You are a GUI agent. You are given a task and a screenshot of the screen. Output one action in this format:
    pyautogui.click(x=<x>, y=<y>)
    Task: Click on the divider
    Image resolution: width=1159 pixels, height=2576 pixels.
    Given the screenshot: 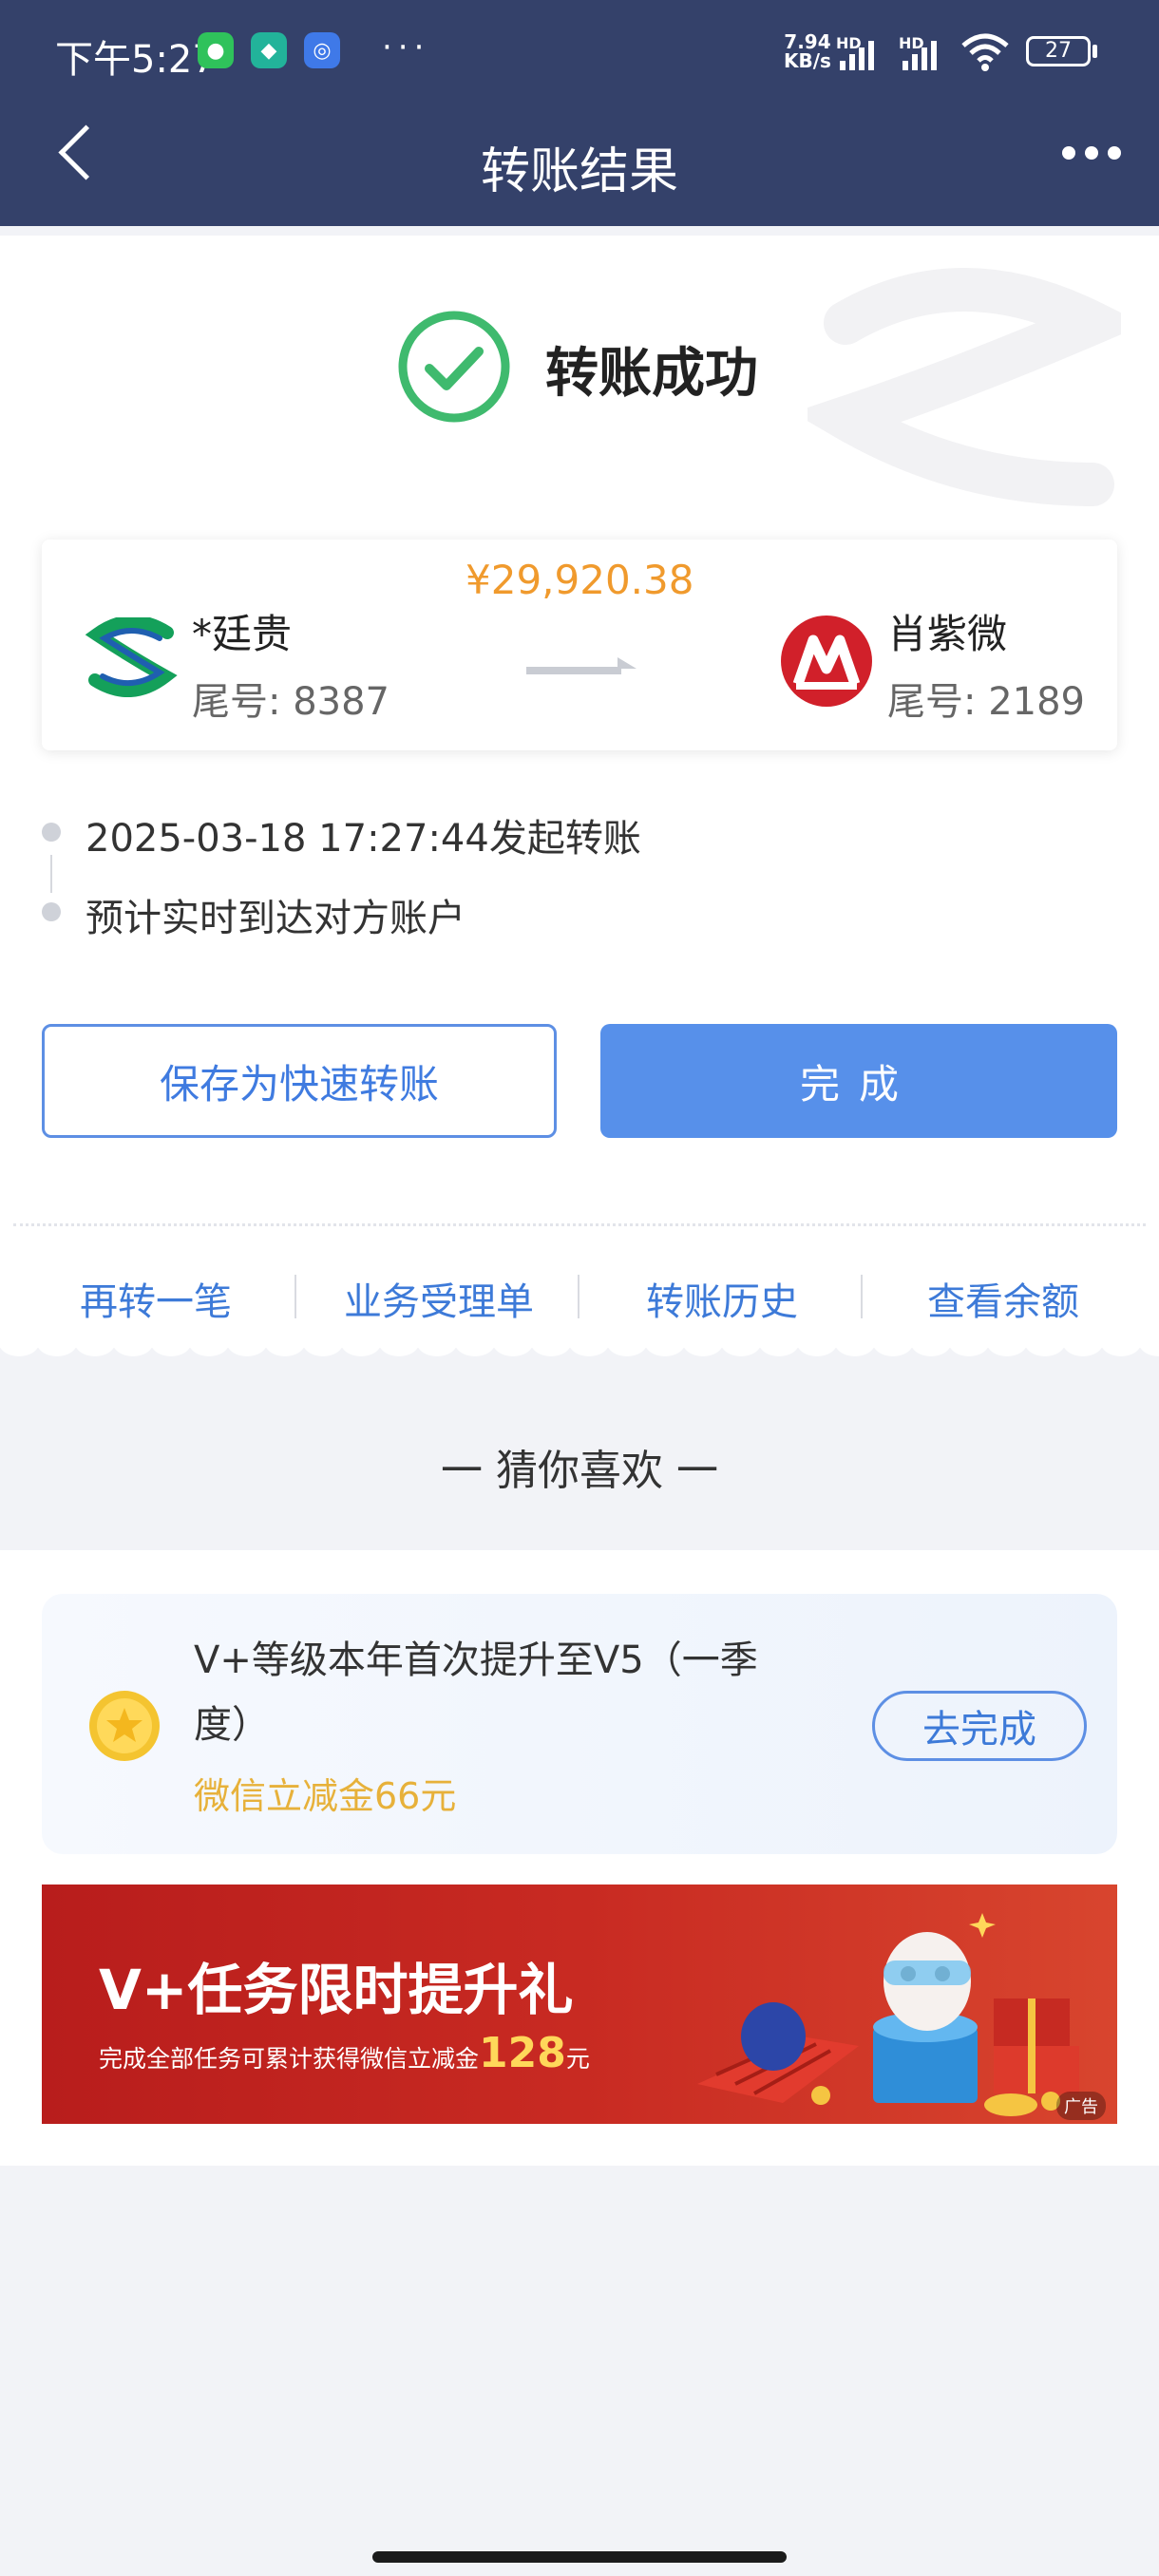 What is the action you would take?
    pyautogui.click(x=579, y=1224)
    